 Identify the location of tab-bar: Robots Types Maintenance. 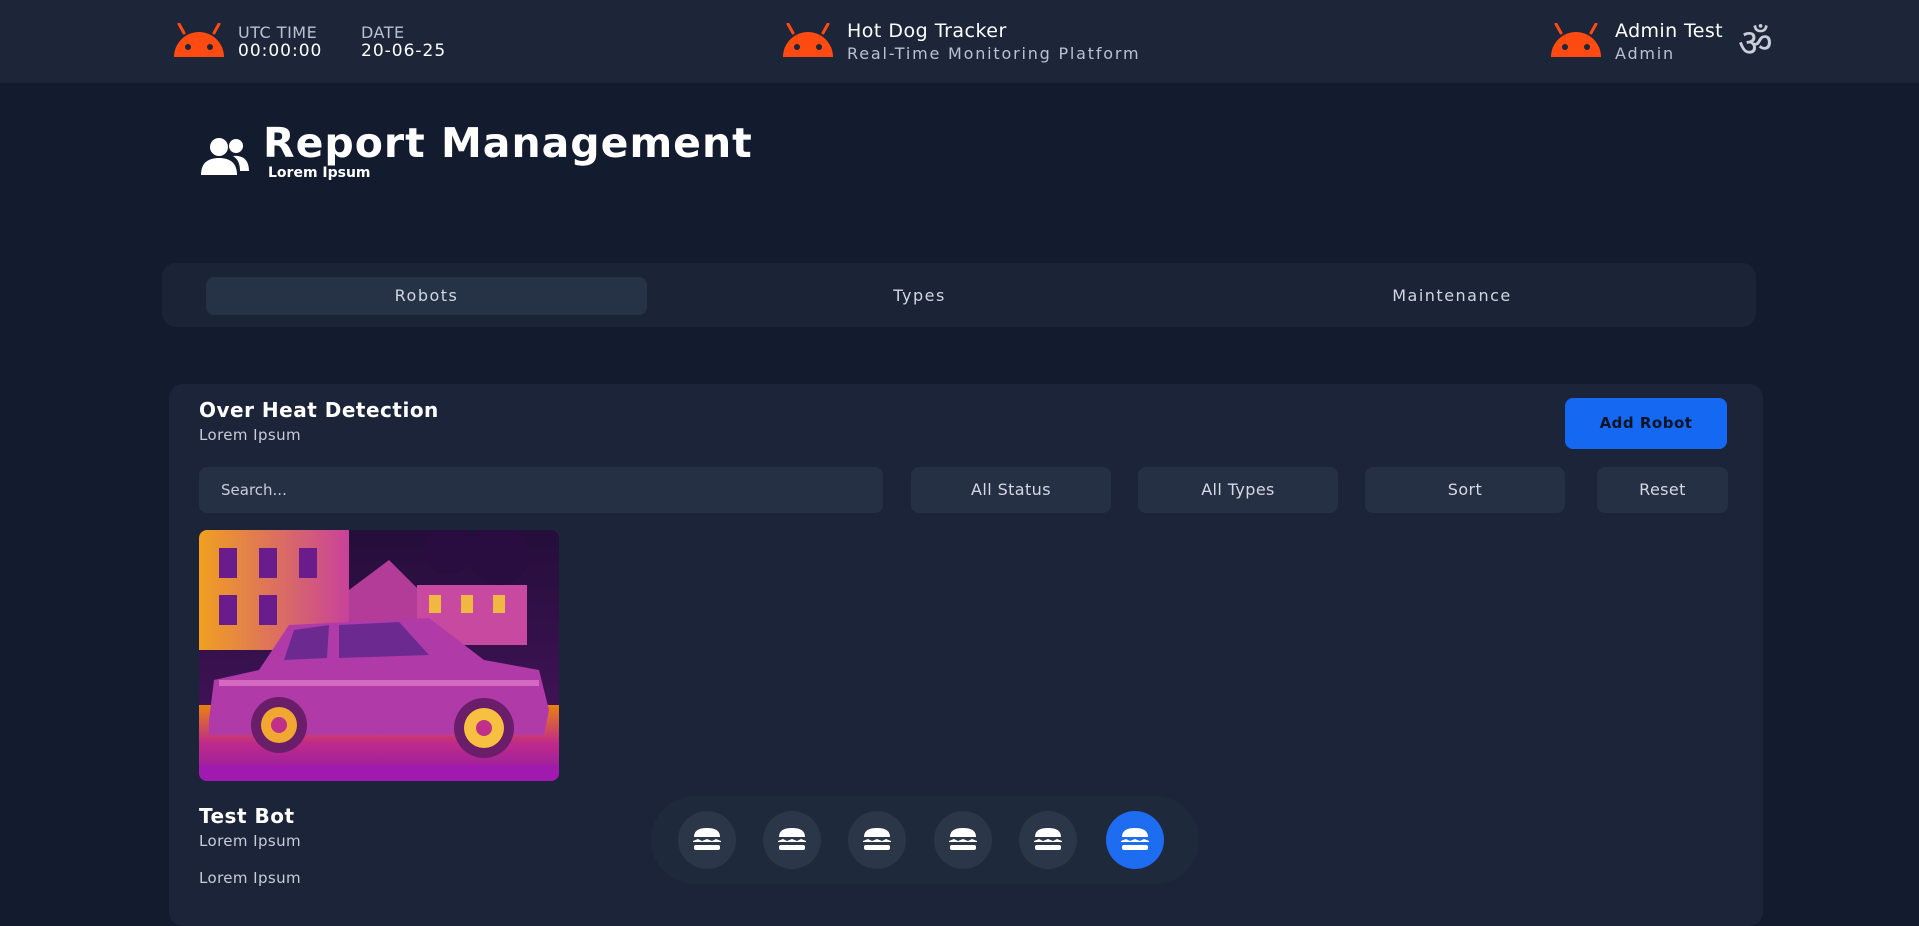
(959, 295).